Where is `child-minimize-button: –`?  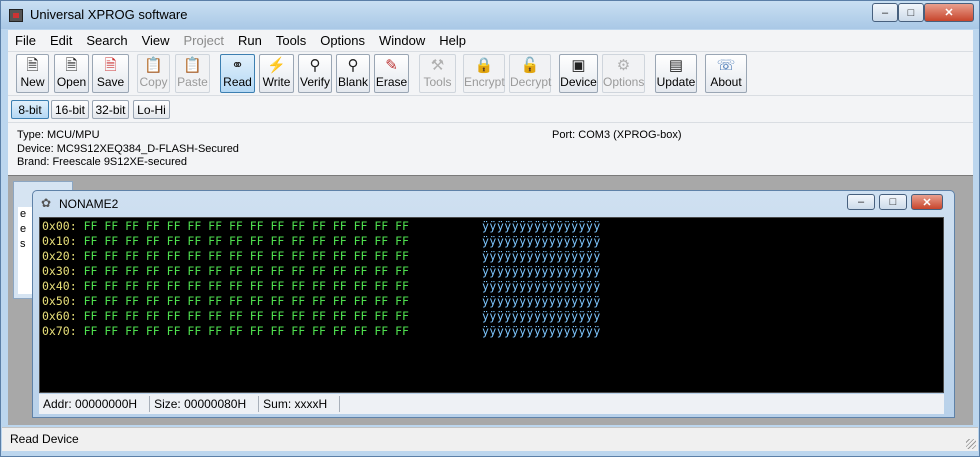 child-minimize-button: – is located at coordinates (861, 202).